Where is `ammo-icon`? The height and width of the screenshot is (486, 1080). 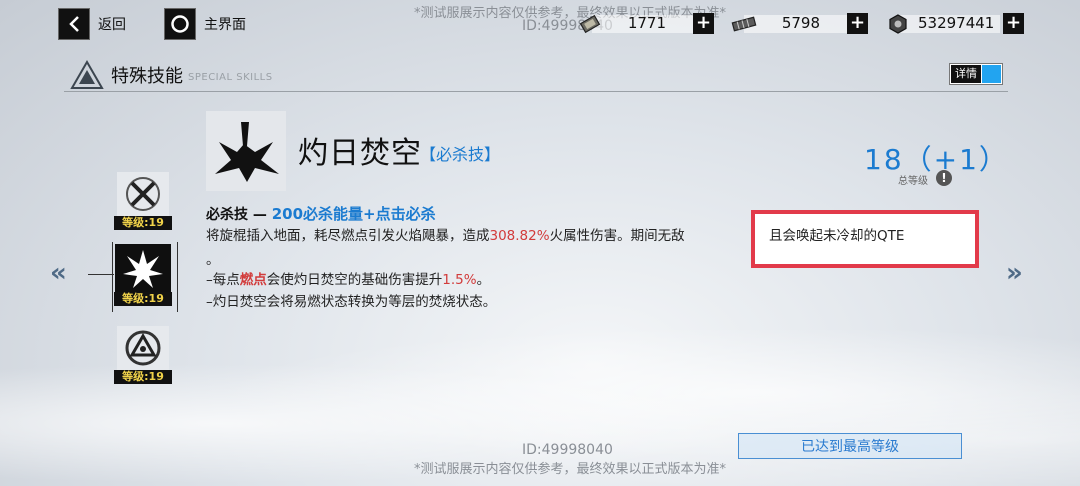
ammo-icon is located at coordinates (744, 26).